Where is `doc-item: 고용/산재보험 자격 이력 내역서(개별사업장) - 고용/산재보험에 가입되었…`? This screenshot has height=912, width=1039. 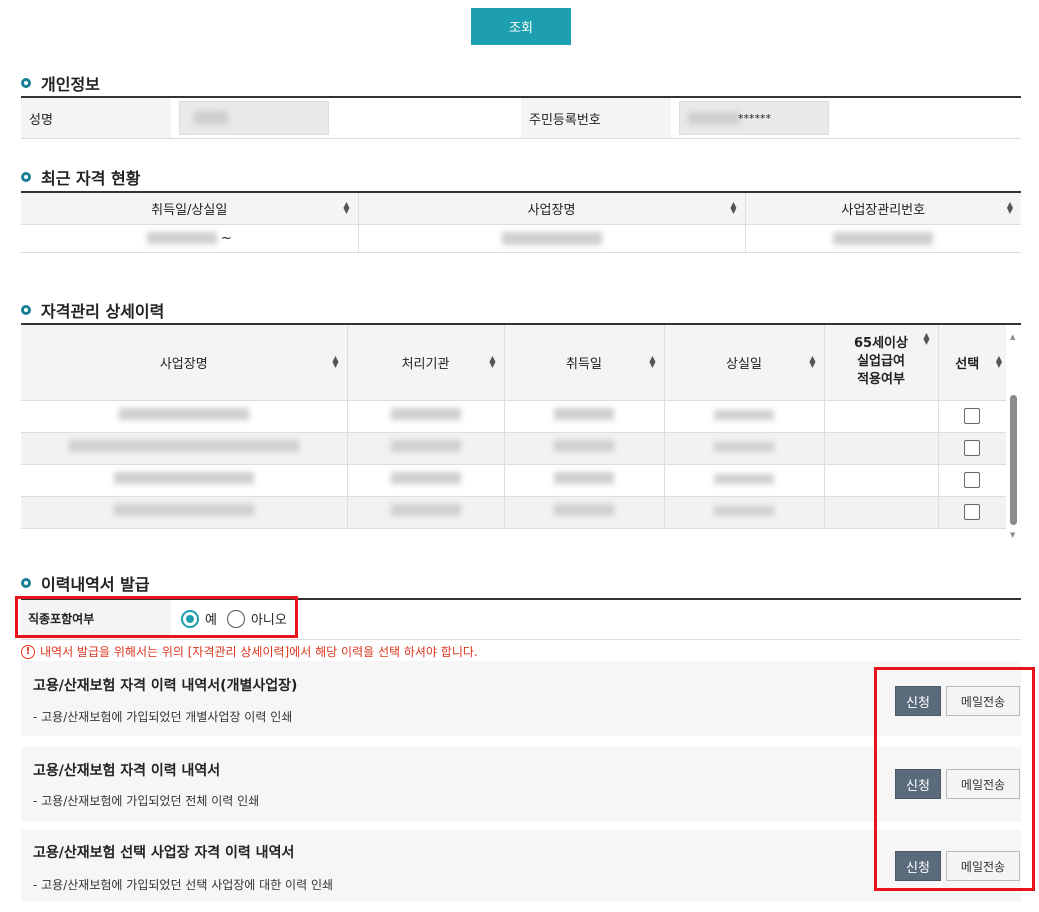
doc-item: 고용/산재보험 자격 이력 내역서(개별사업장) - 고용/산재보험에 가입되었… is located at coordinates (521, 698).